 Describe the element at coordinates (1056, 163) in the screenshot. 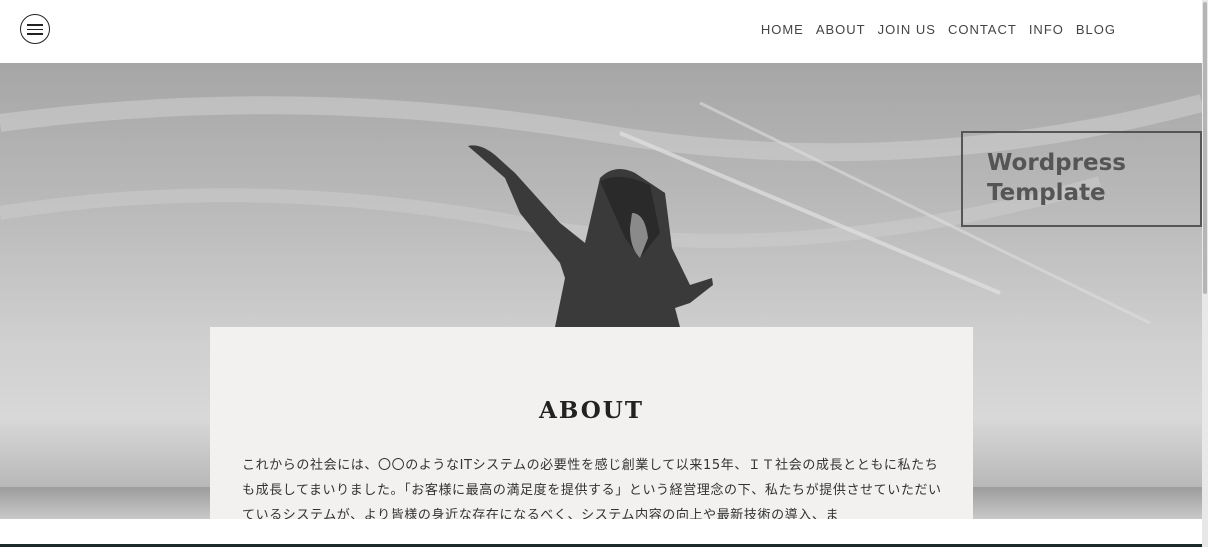

I see `template-label-line1: Wordpress` at that location.